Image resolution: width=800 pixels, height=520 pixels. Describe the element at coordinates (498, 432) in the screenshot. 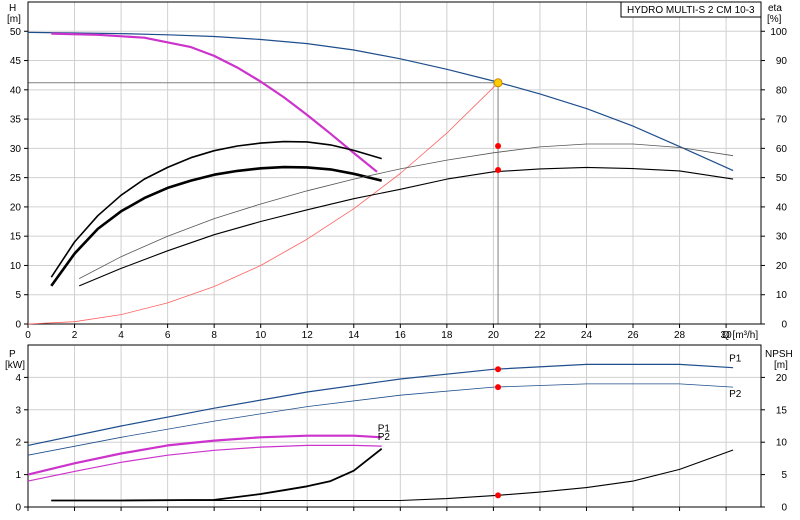

I see `bottom-markers` at that location.